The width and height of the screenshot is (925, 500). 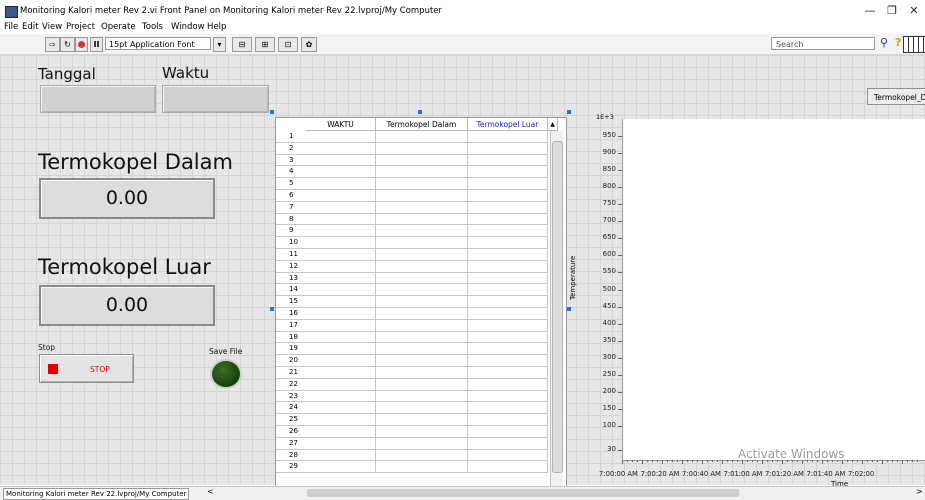 What do you see at coordinates (896, 96) in the screenshot?
I see `termokopel-d-button: Termokopel_D` at bounding box center [896, 96].